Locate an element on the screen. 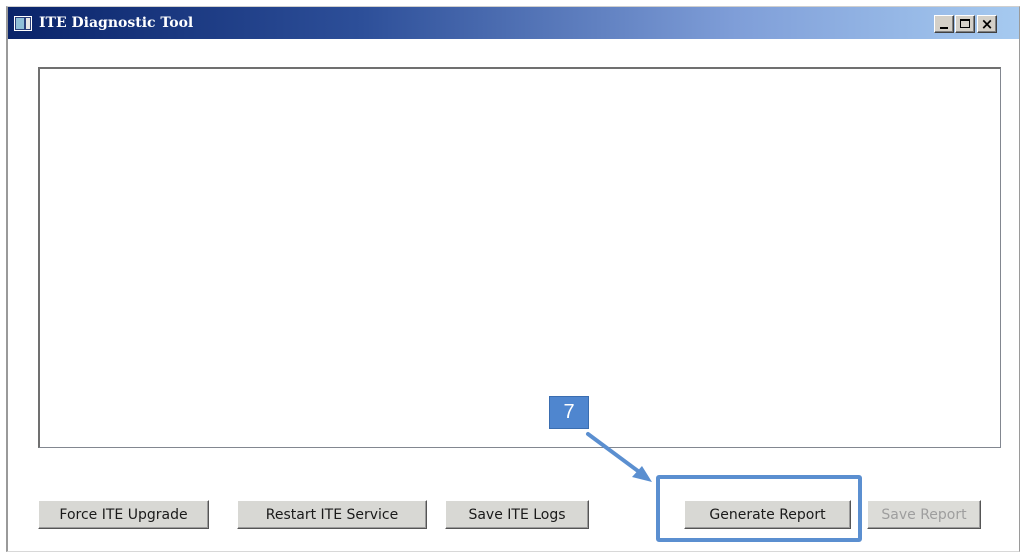  step-arrow-icon is located at coordinates (619, 457).